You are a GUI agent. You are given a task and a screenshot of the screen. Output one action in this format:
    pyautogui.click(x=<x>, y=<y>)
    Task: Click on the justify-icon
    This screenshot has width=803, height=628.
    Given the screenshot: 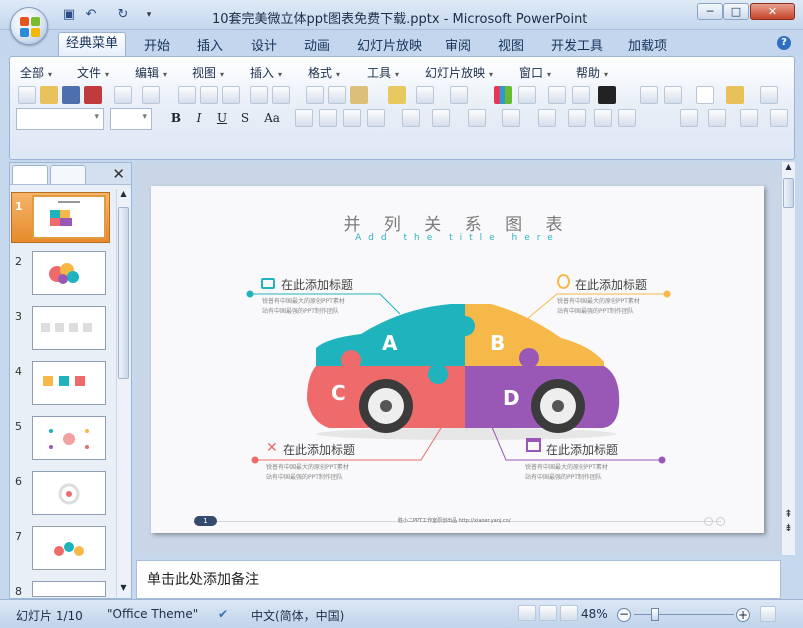 What is the action you would take?
    pyautogui.click(x=376, y=118)
    